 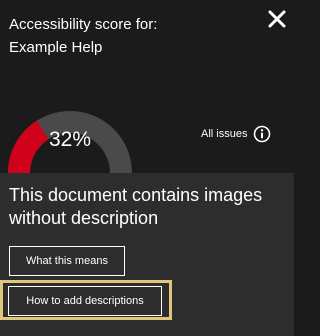 I want to click on how-to-add-descriptions-button: How to add descriptions, so click(x=85, y=301).